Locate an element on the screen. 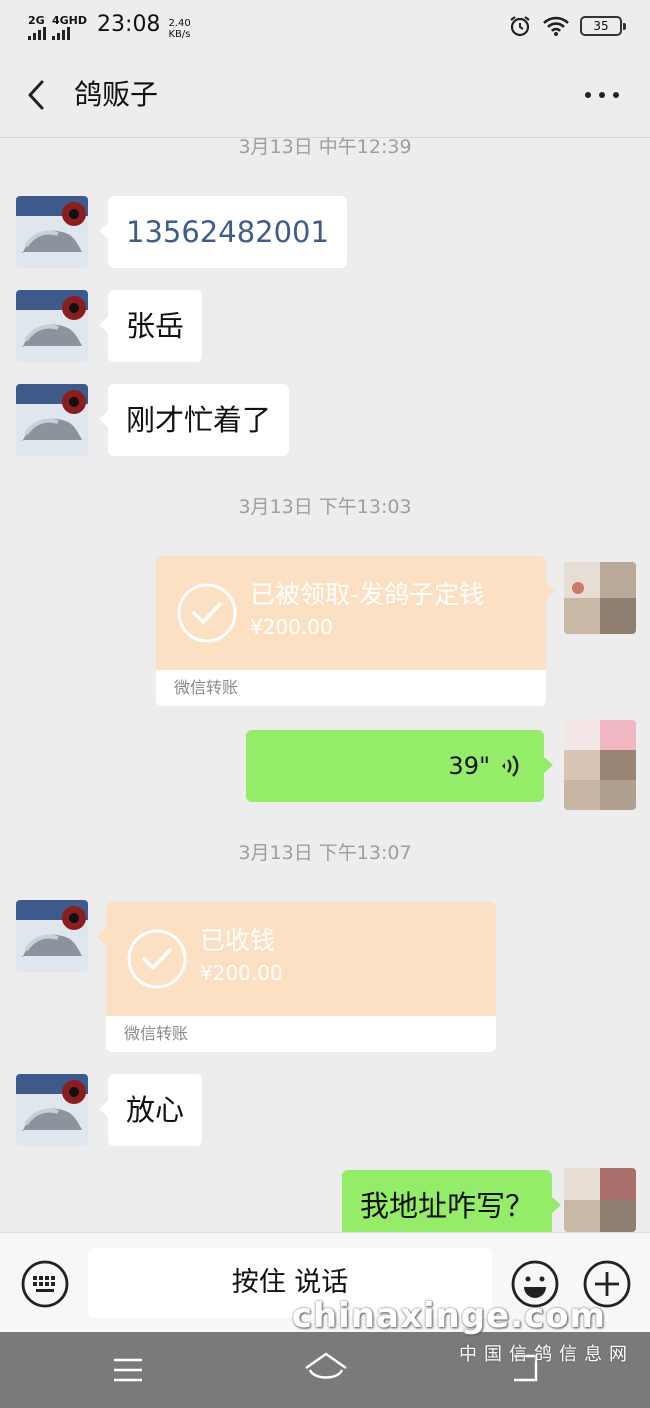  network-speed: 2.40 KB/s is located at coordinates (179, 29).